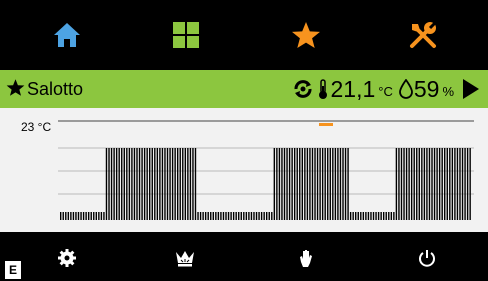 This screenshot has width=488, height=281. I want to click on play-arrow-icon, so click(471, 89).